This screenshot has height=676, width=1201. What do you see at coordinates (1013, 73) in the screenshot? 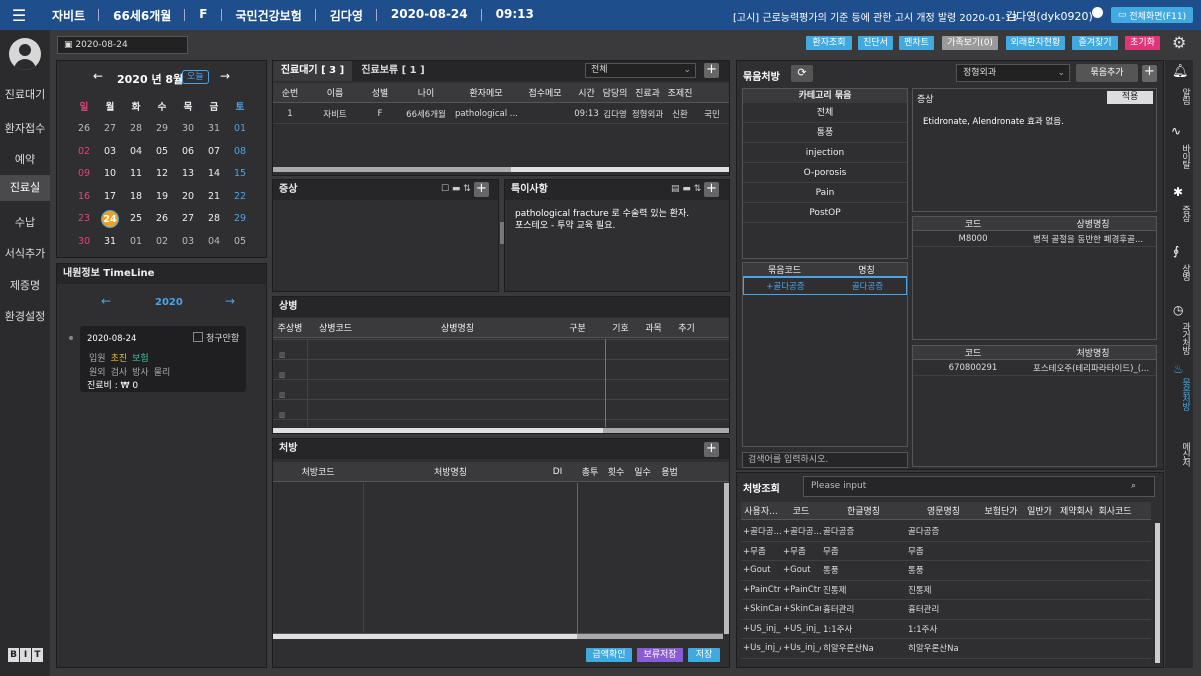
I see `dept-select: 정형외과 ⌄` at bounding box center [1013, 73].